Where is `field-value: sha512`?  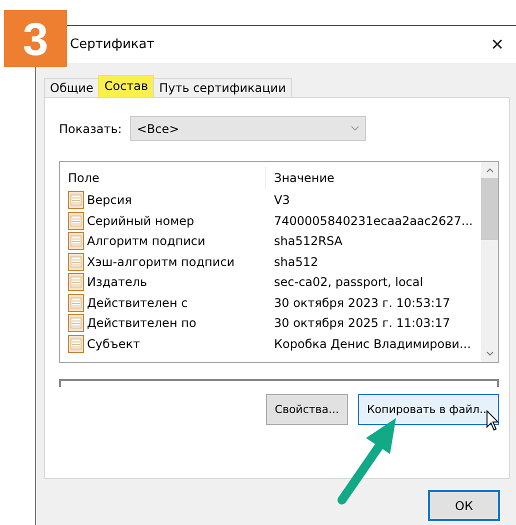 field-value: sha512 is located at coordinates (373, 261).